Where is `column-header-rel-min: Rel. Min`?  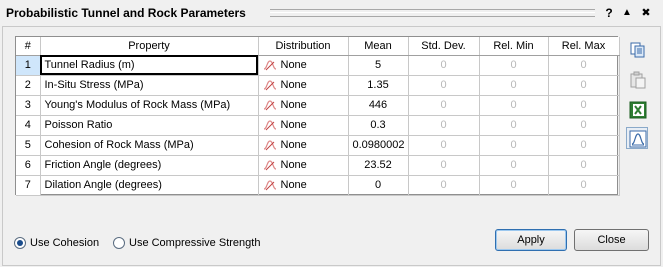
column-header-rel-min: Rel. Min is located at coordinates (514, 46).